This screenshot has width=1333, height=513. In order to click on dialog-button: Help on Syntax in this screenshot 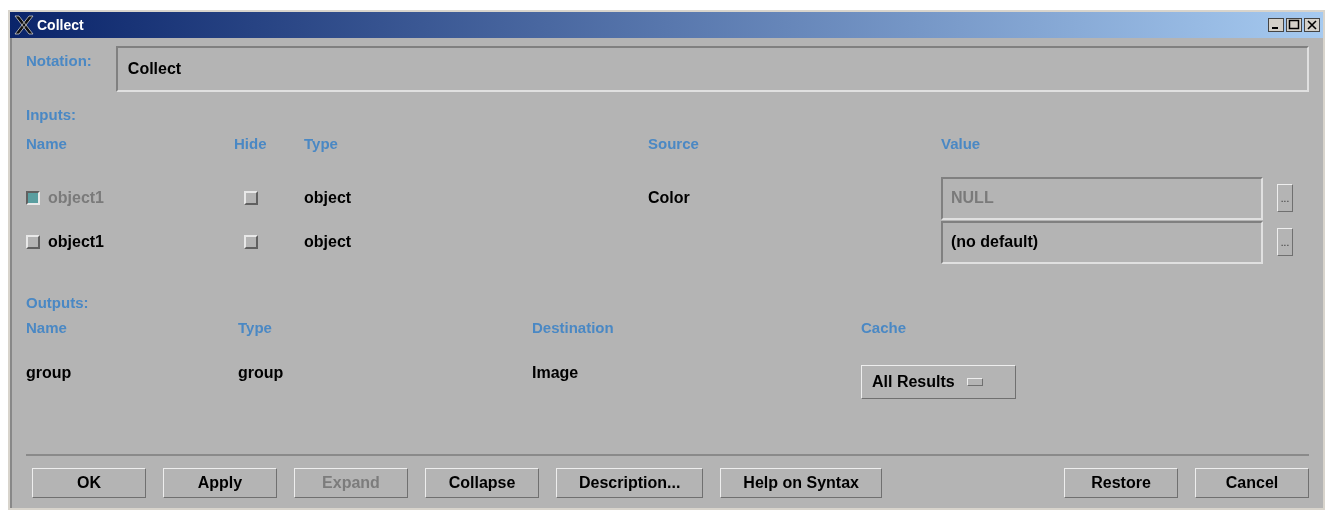, I will do `click(801, 483)`.